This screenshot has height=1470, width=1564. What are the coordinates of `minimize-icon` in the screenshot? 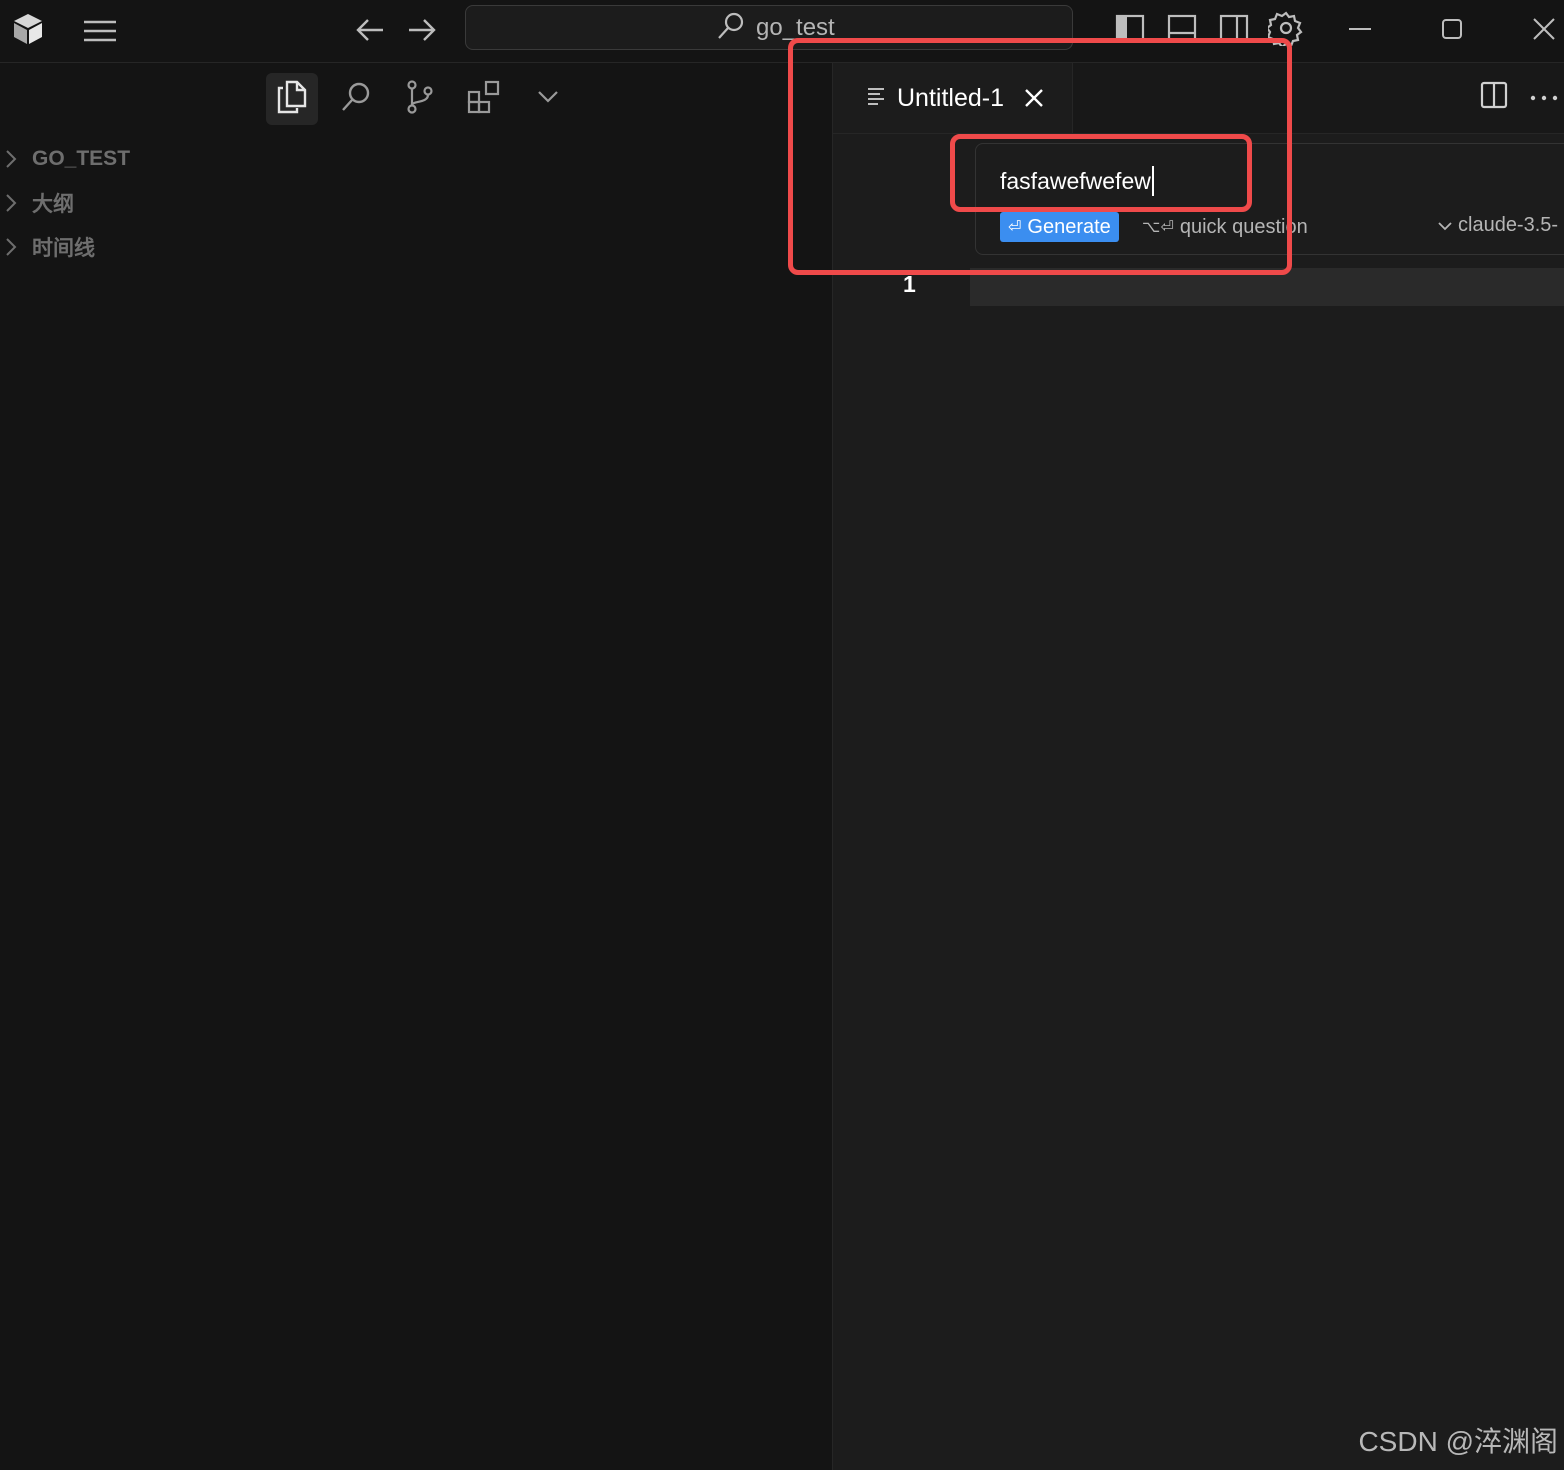 It's located at (1360, 29).